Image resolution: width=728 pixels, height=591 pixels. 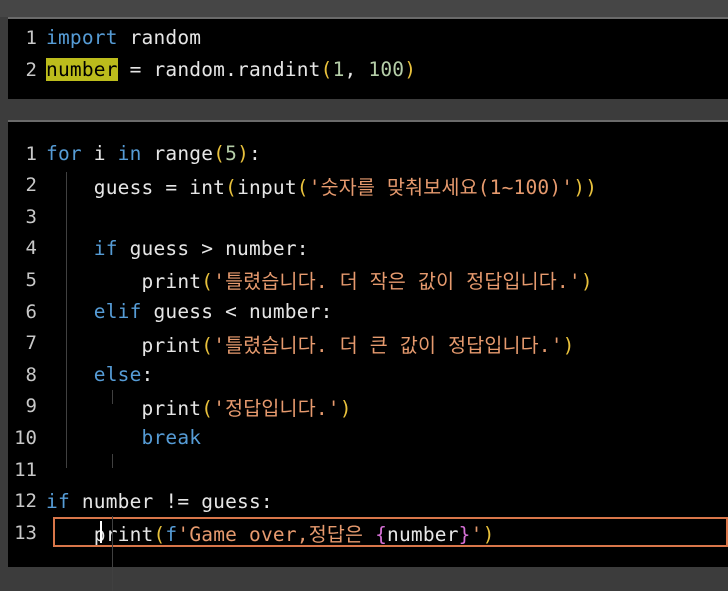 What do you see at coordinates (136, 187) in the screenshot?
I see `code-token: guess = int` at bounding box center [136, 187].